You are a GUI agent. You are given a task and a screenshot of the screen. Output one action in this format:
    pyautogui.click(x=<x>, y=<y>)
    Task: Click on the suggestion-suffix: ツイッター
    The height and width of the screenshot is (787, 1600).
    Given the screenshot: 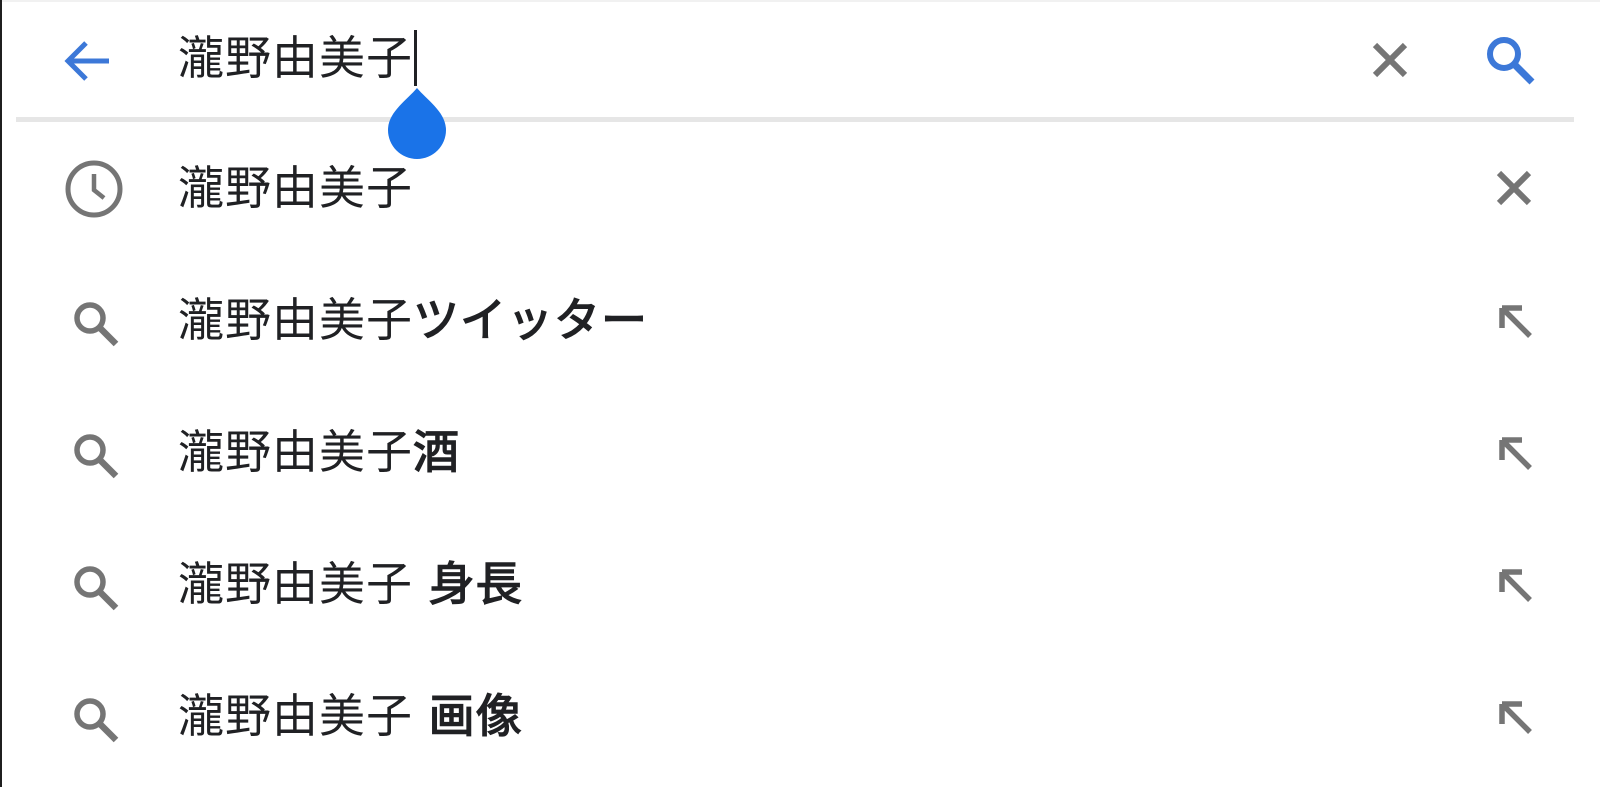 What is the action you would take?
    pyautogui.click(x=530, y=320)
    